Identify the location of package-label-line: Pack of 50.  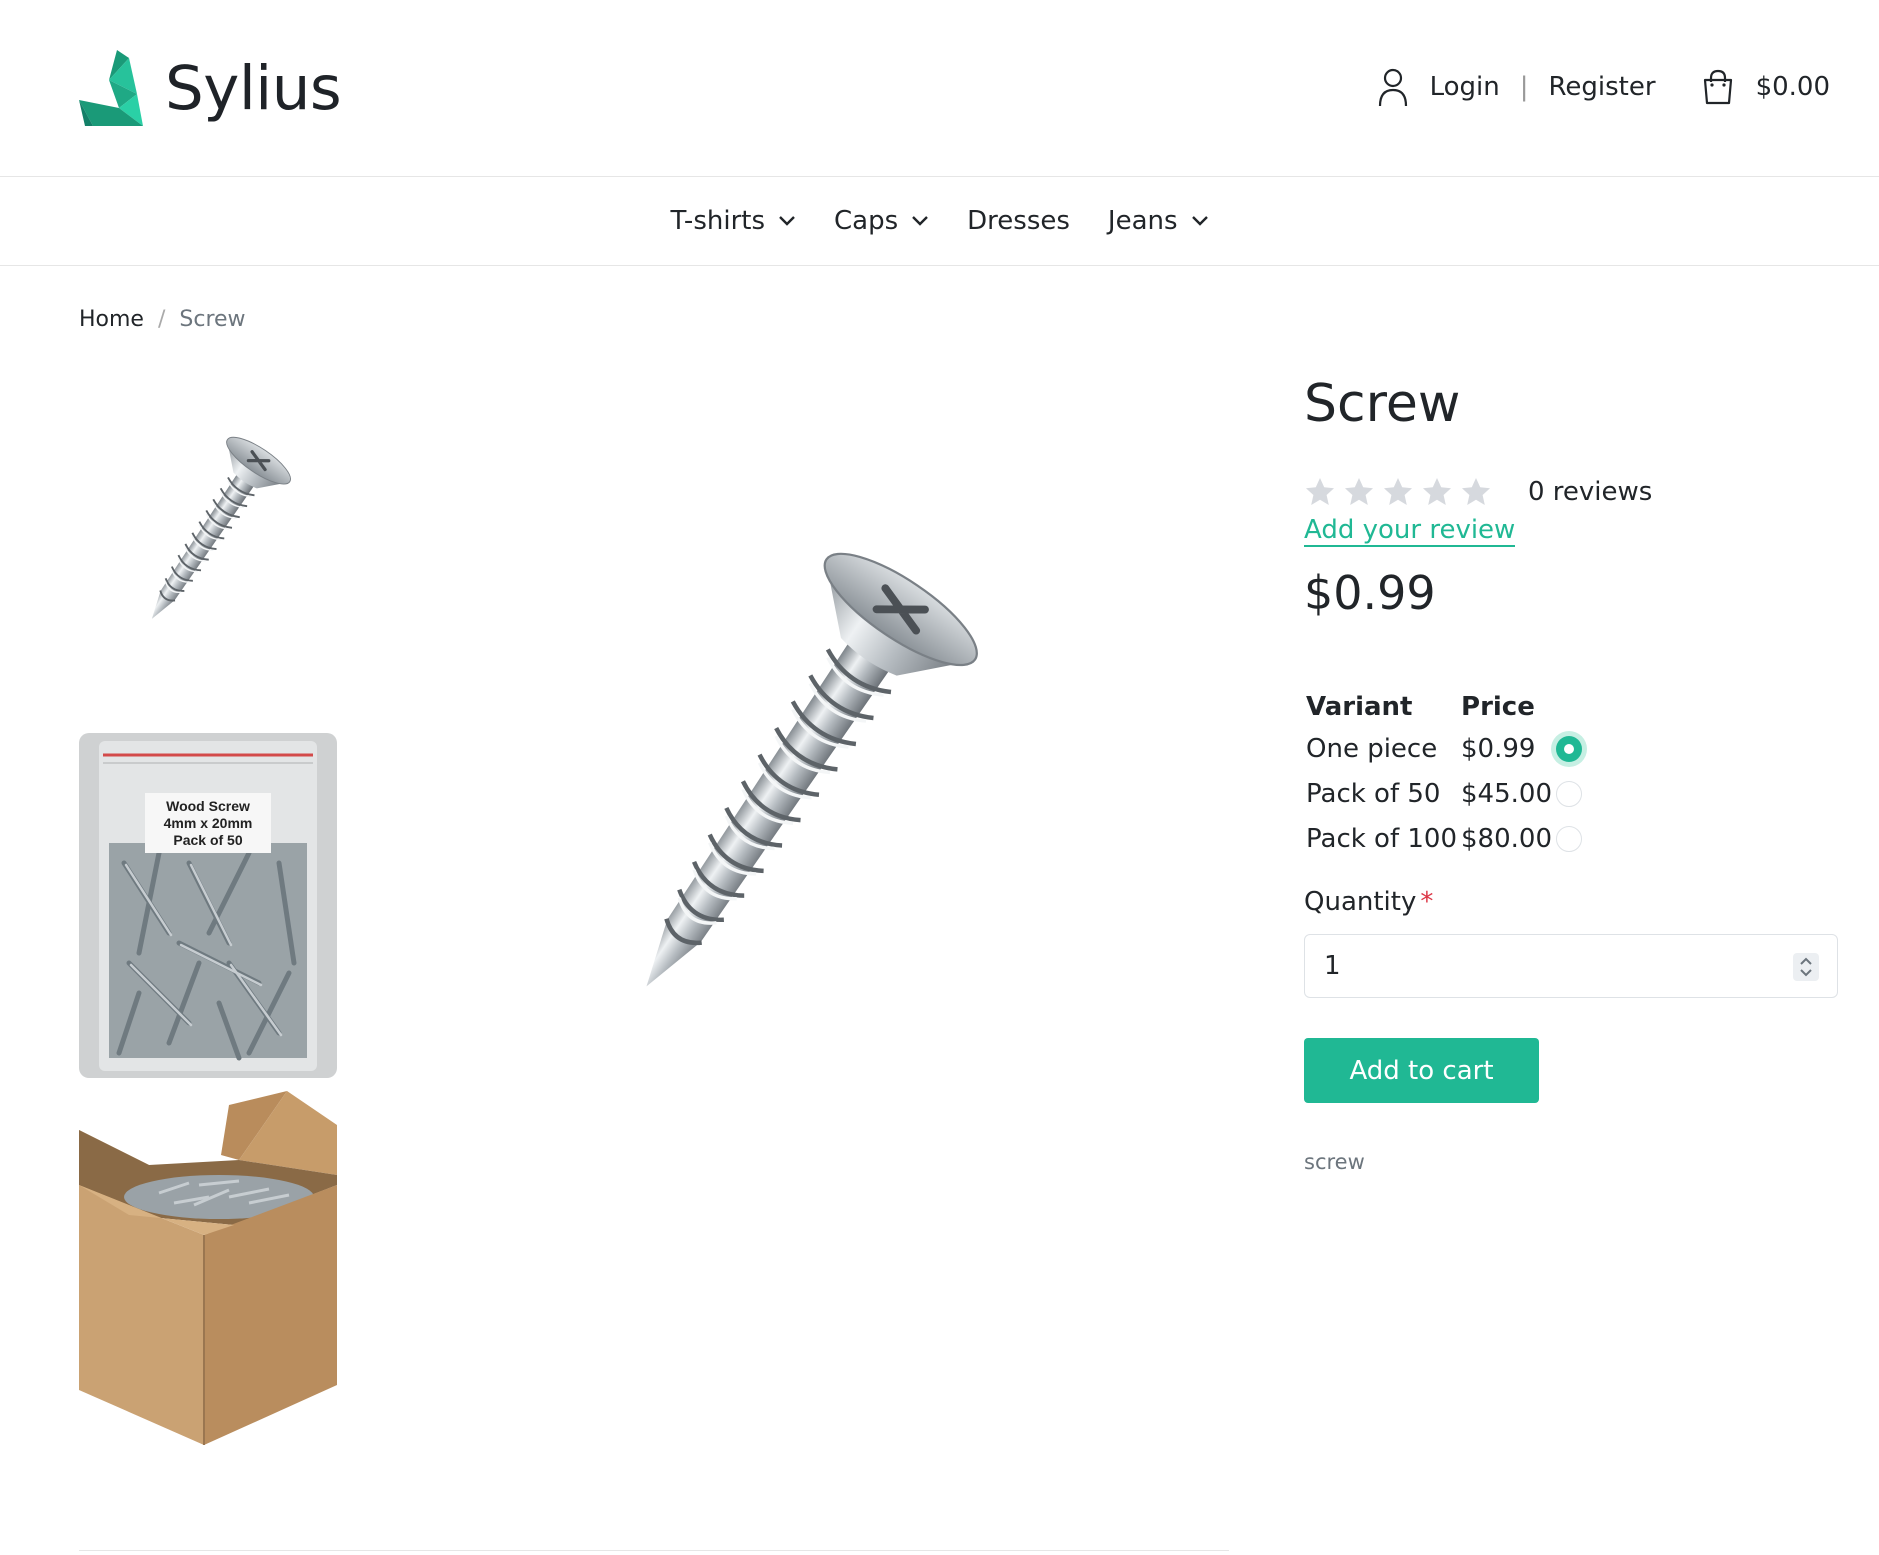
(208, 839).